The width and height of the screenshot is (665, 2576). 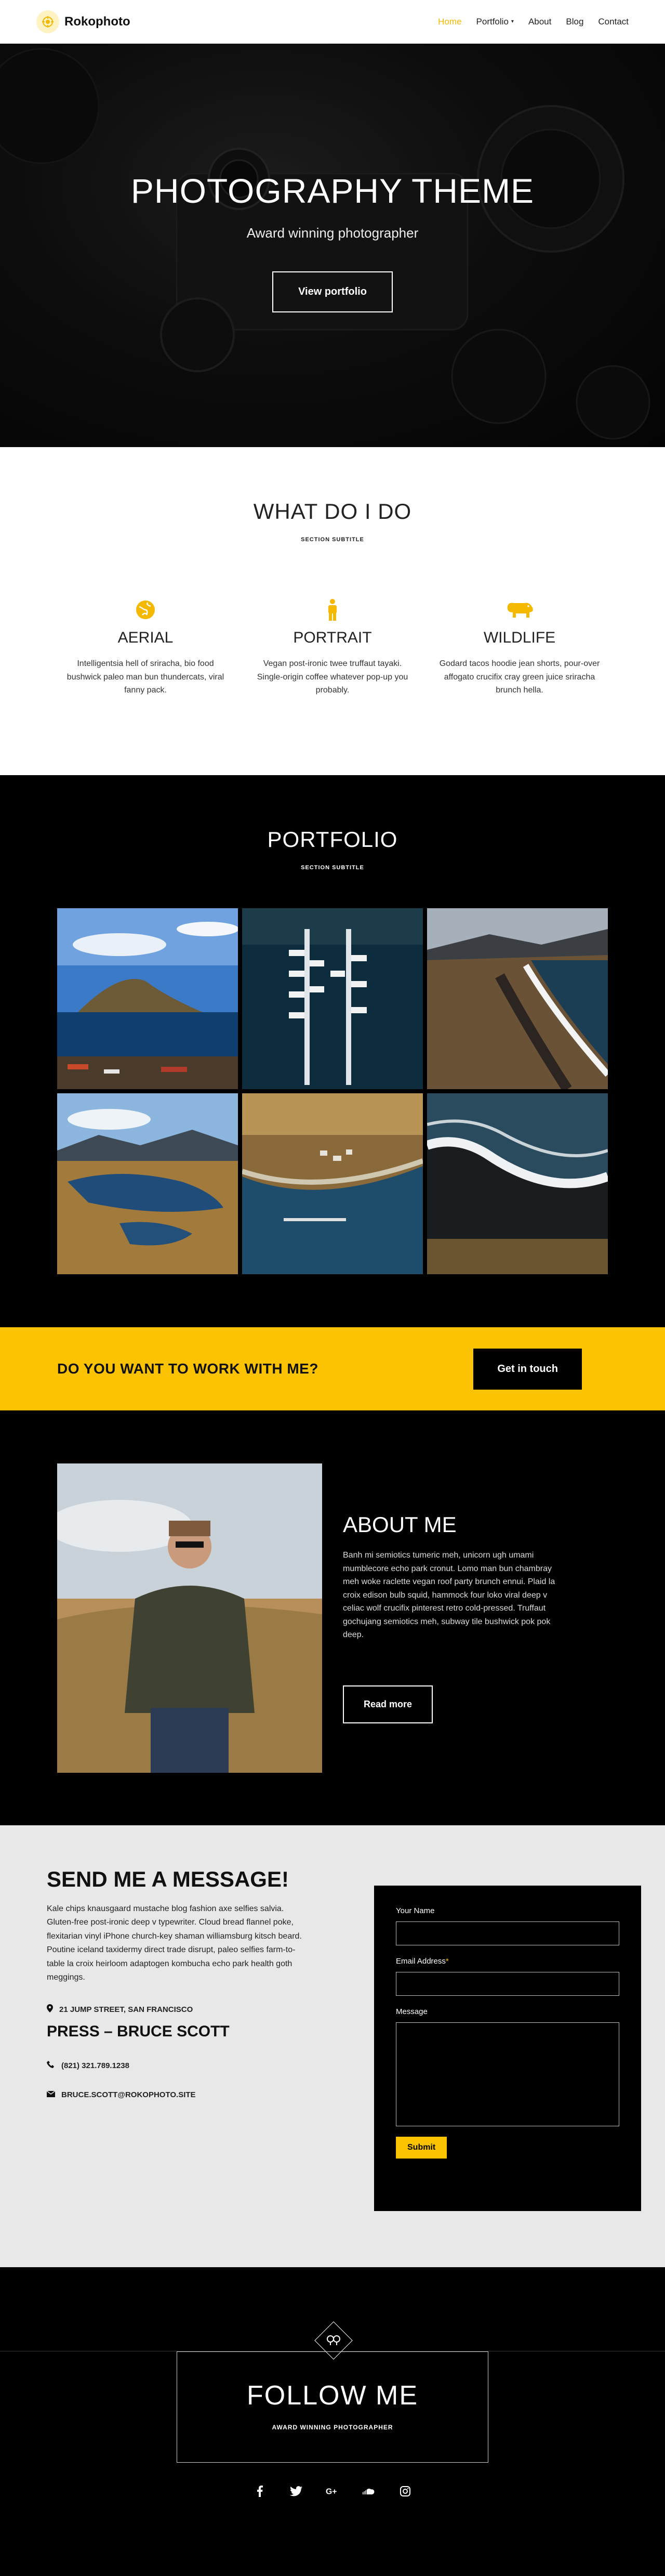 What do you see at coordinates (527, 1369) in the screenshot?
I see `get-in-touch-button: Get in touch` at bounding box center [527, 1369].